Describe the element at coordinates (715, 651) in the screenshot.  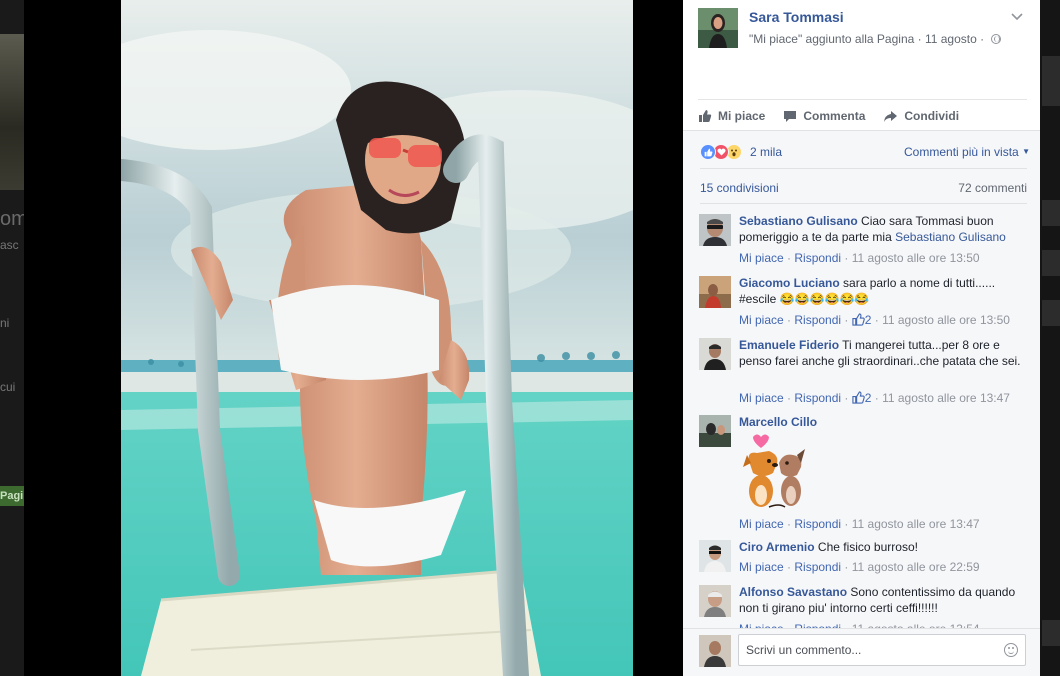
I see `current-user-avatar` at that location.